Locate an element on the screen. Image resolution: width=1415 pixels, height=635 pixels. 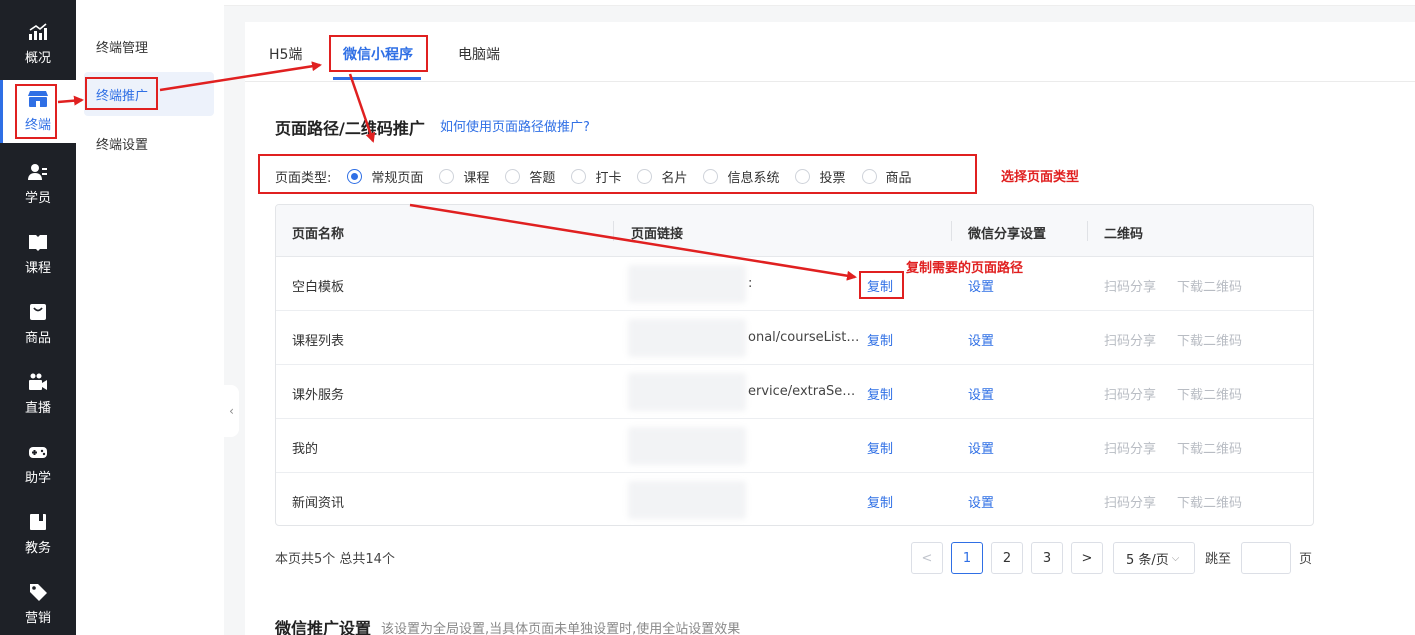
page-size-select: 5 条/页 ⌵ is located at coordinates (1154, 558).